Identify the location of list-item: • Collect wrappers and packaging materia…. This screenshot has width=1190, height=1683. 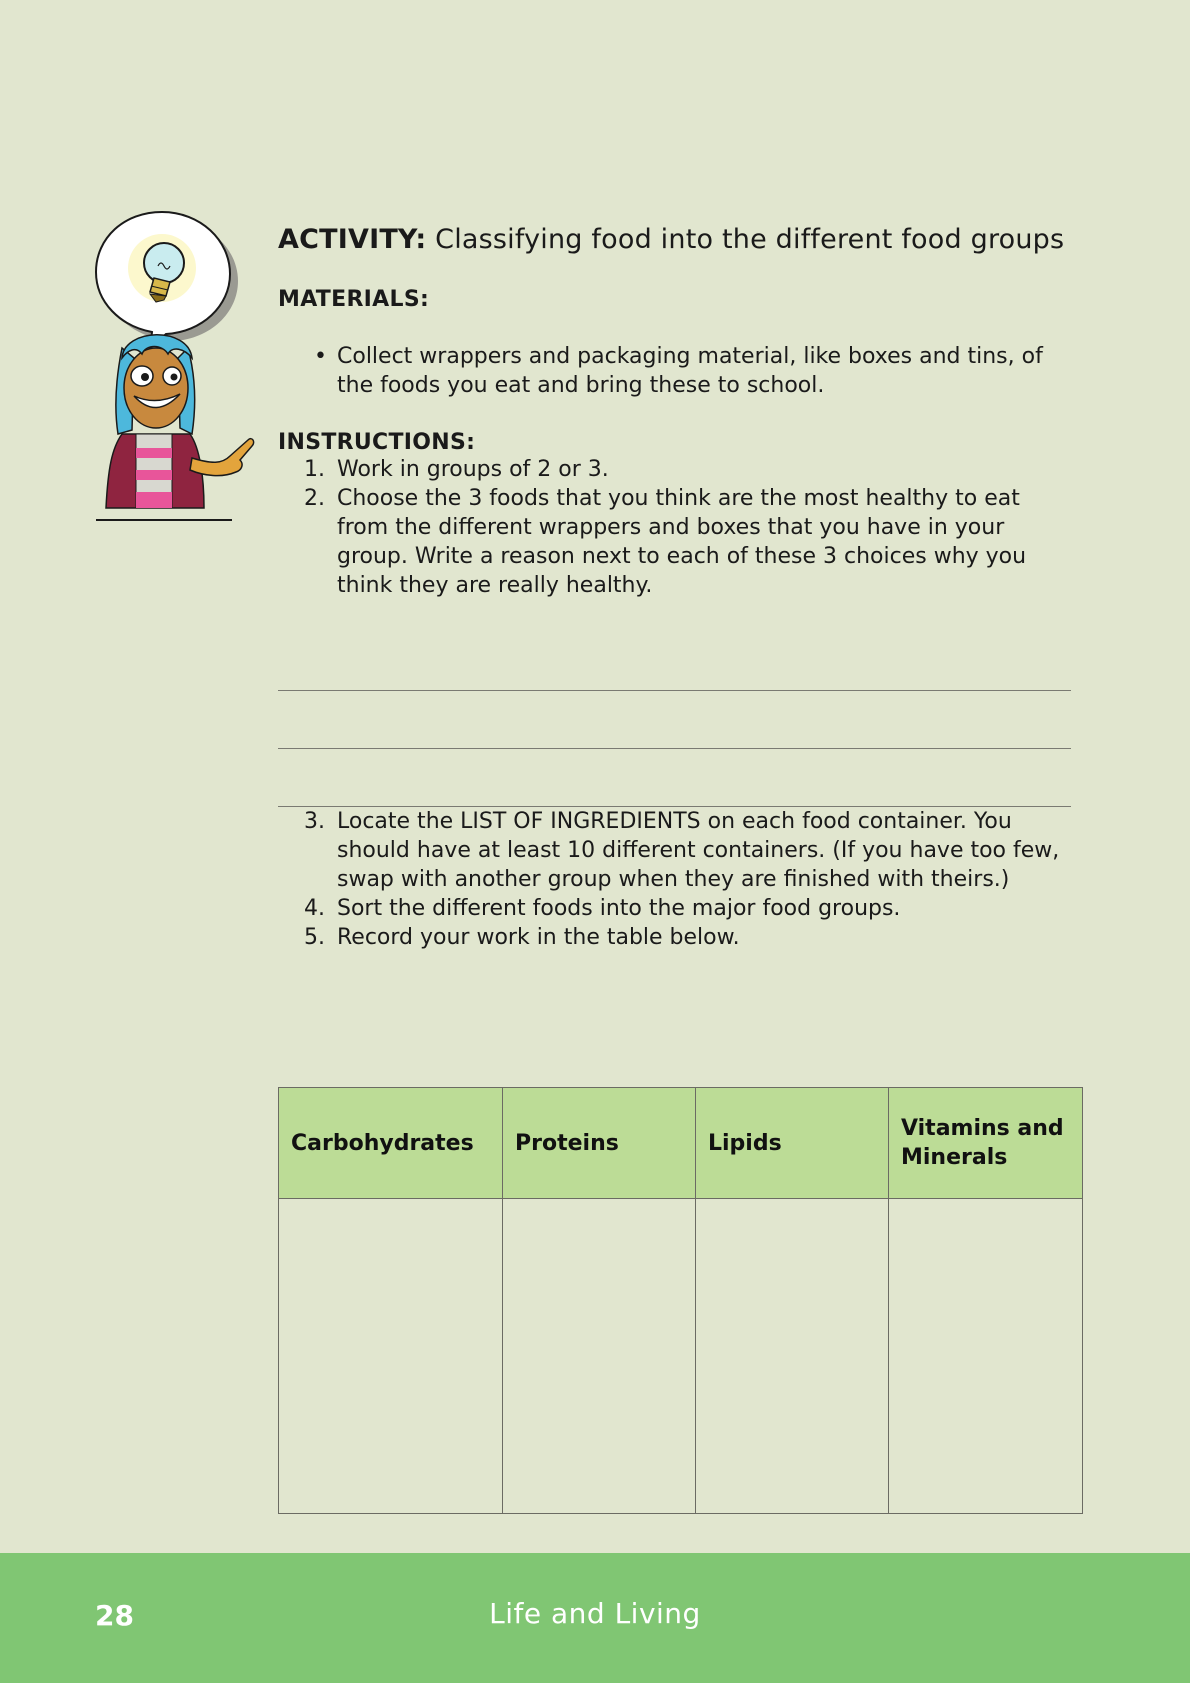
(678, 371).